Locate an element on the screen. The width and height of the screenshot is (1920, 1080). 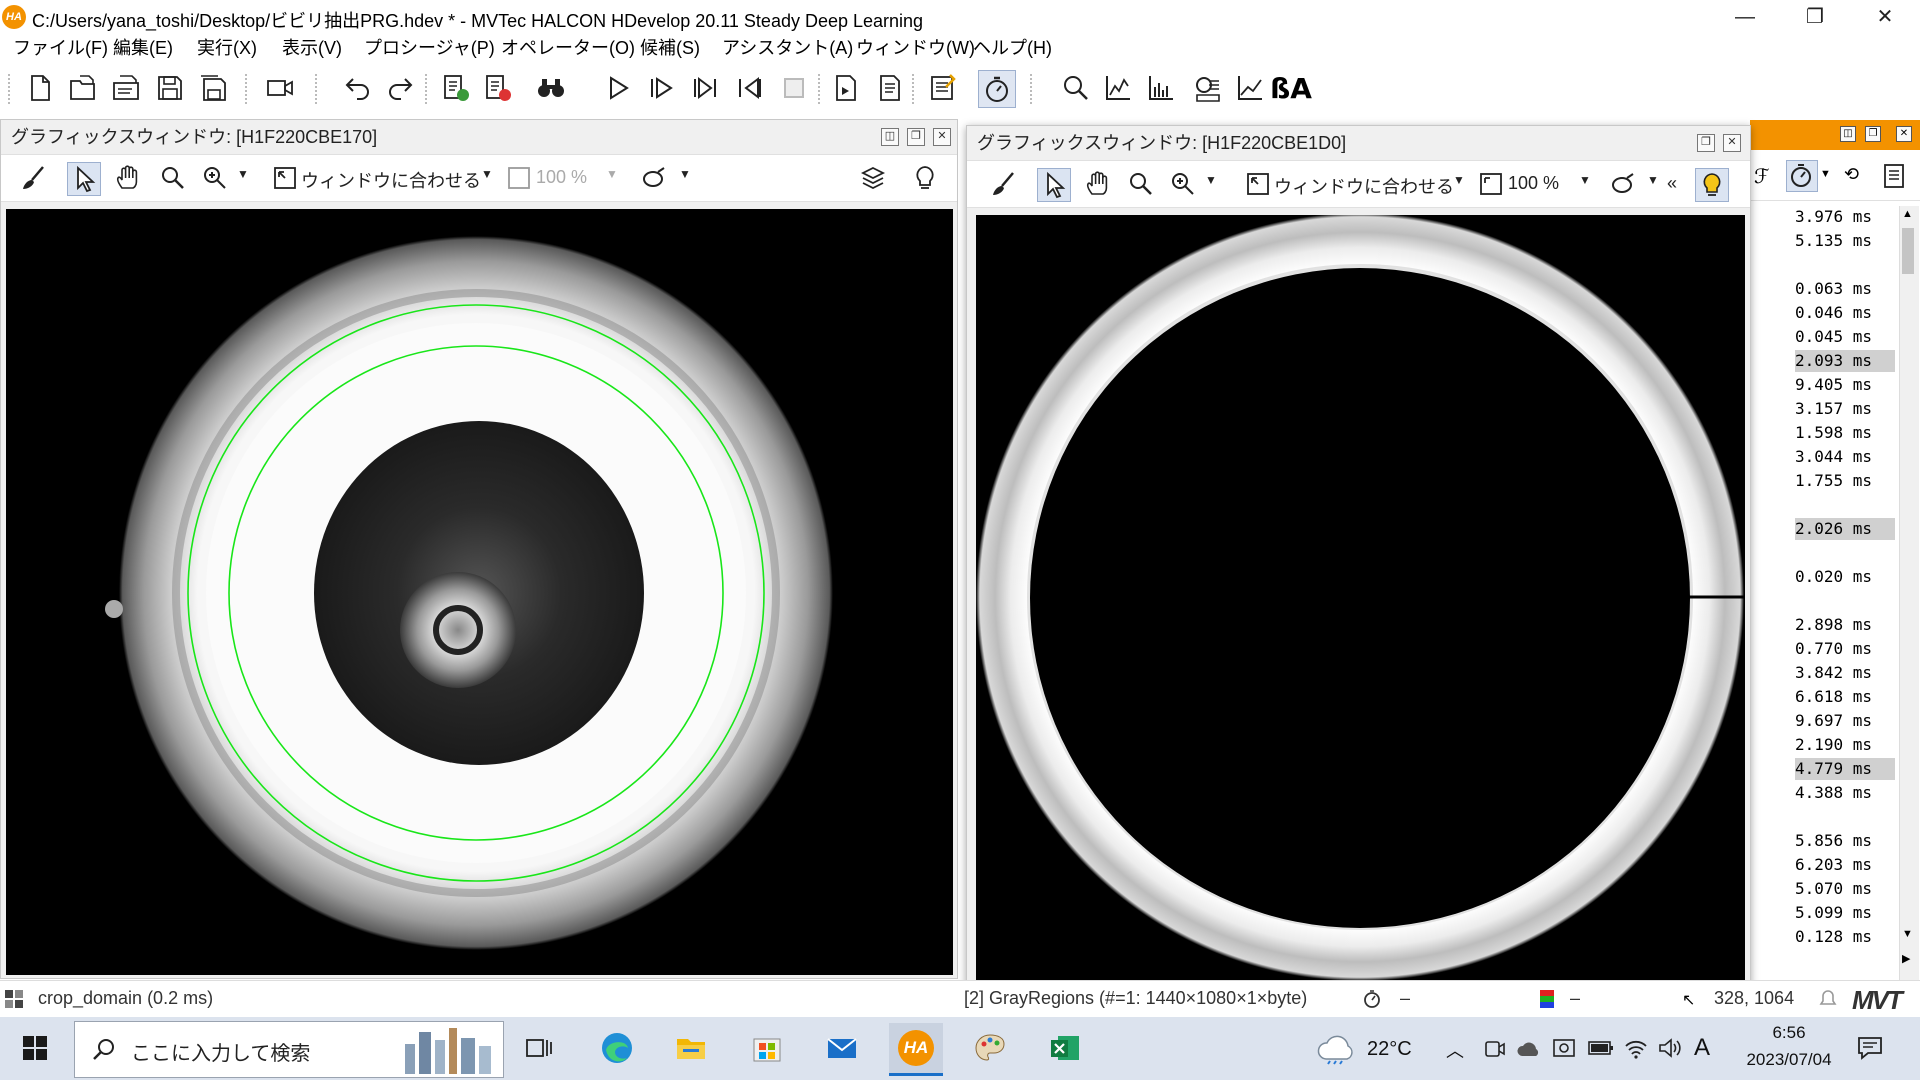
notification-center-icon is located at coordinates (1870, 1048).